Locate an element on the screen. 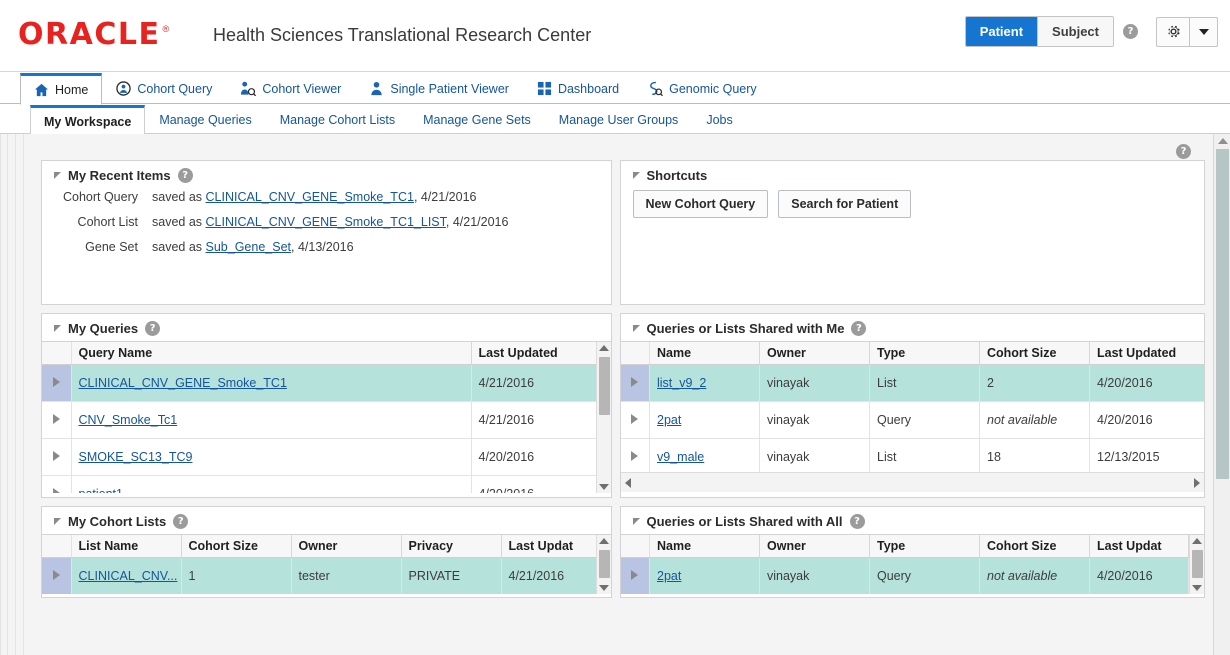 The width and height of the screenshot is (1230, 655). page-scrollbar-thumb is located at coordinates (1222, 314).